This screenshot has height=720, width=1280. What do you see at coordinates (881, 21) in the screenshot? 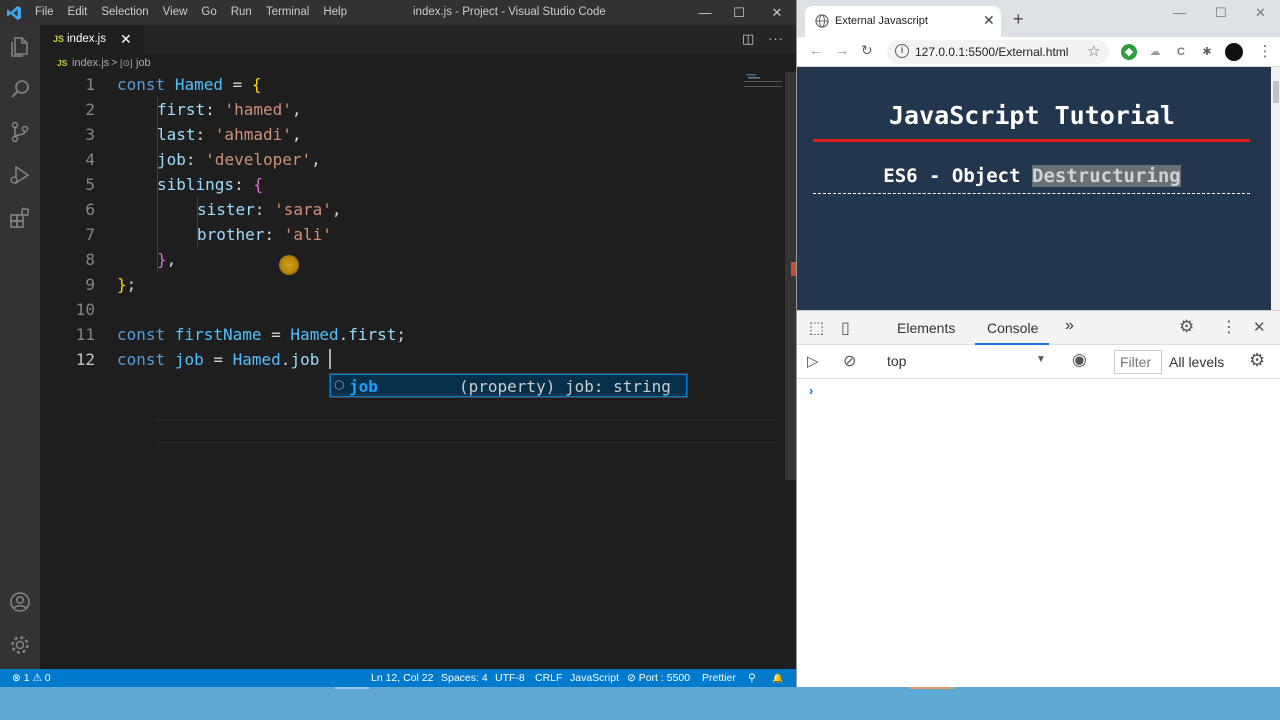
I see `browser-tab-title: External Javascript` at bounding box center [881, 21].